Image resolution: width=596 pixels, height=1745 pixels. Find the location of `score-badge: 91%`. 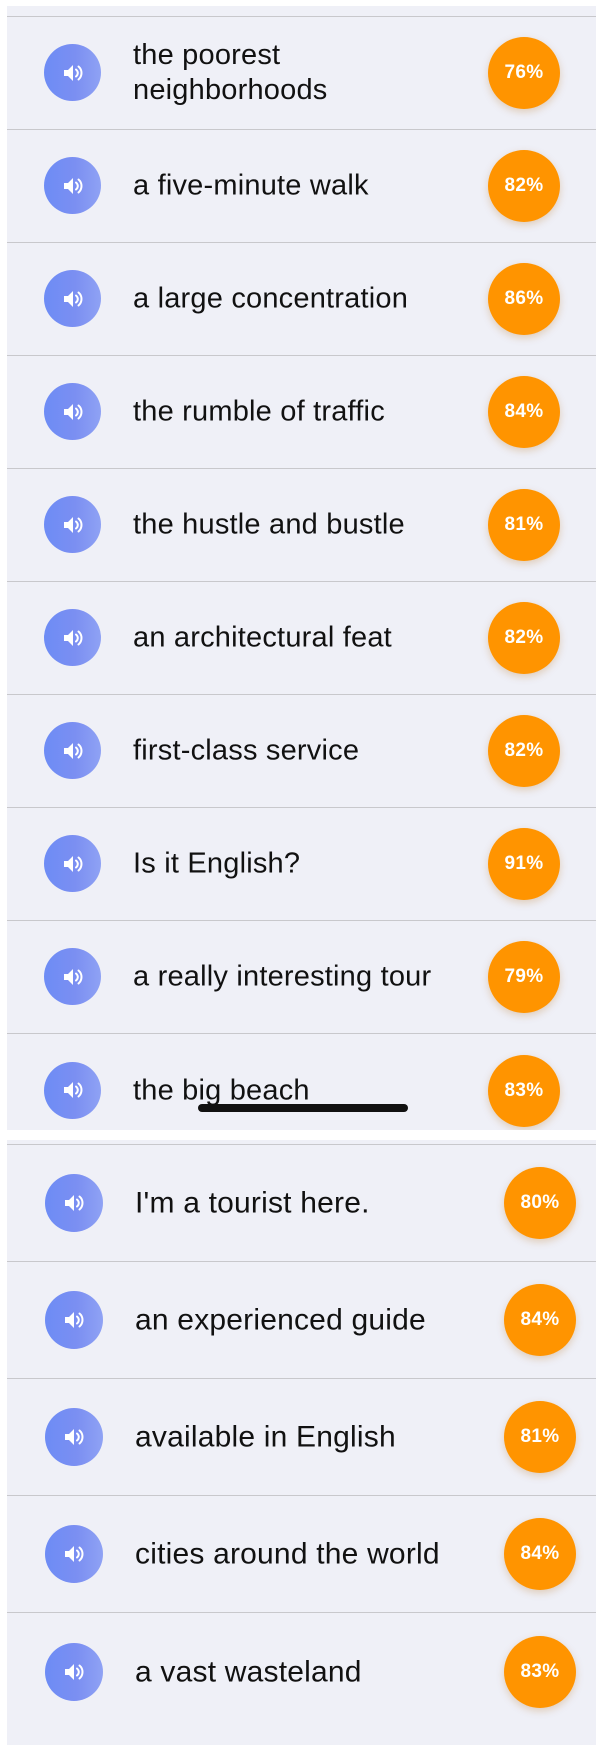

score-badge: 91% is located at coordinates (524, 864).